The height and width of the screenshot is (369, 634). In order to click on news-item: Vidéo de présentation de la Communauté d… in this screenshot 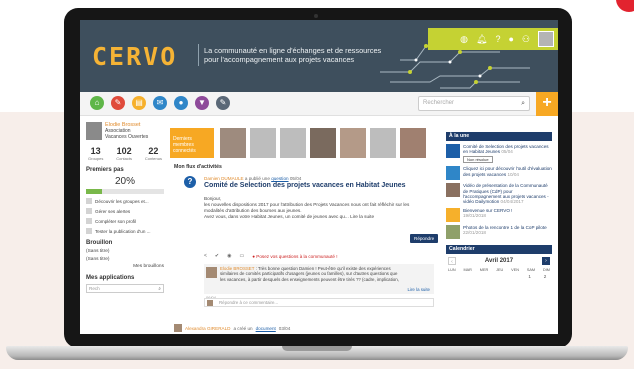, I will do `click(499, 194)`.